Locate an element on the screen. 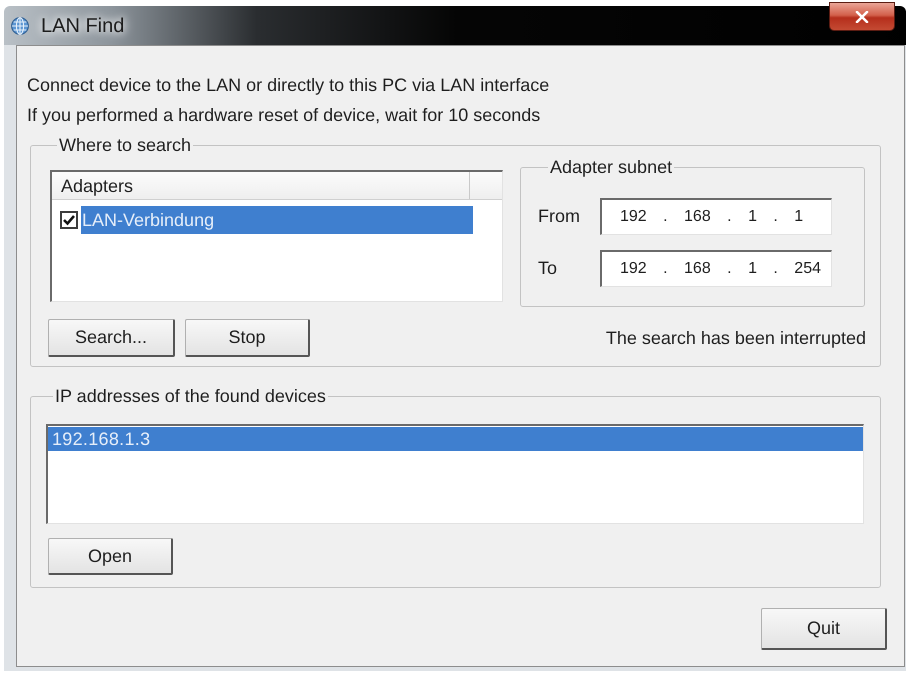 The height and width of the screenshot is (675, 909). checkbox is located at coordinates (69, 220).